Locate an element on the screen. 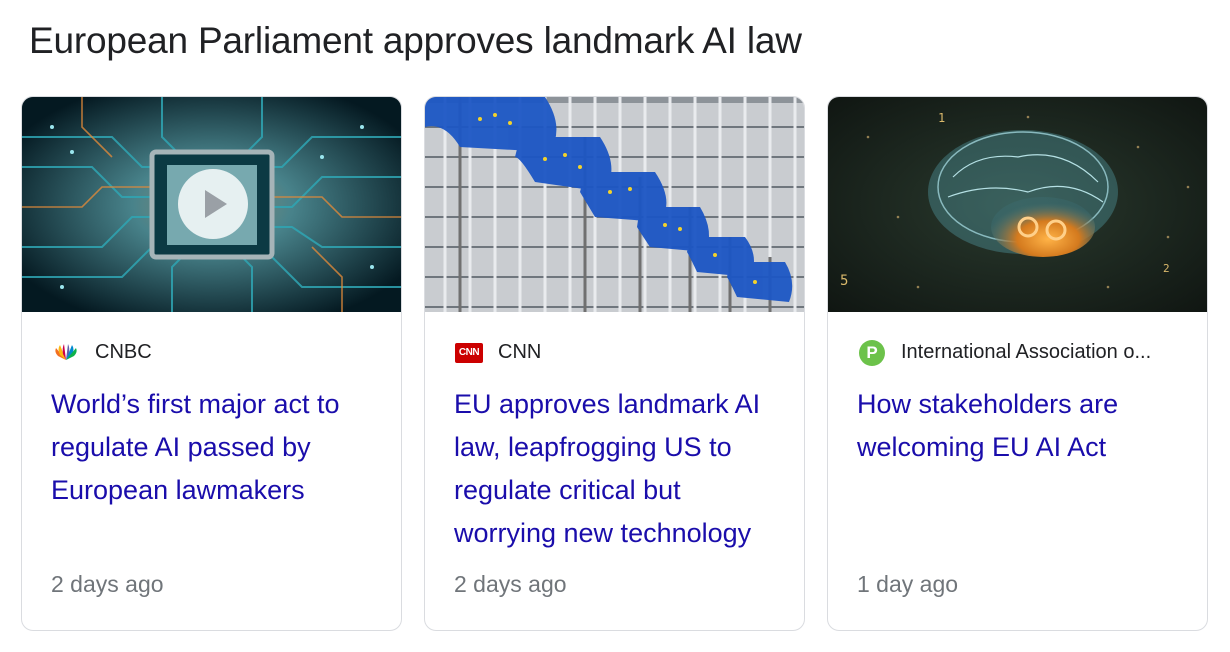  iapp-logo-text: P is located at coordinates (872, 352).